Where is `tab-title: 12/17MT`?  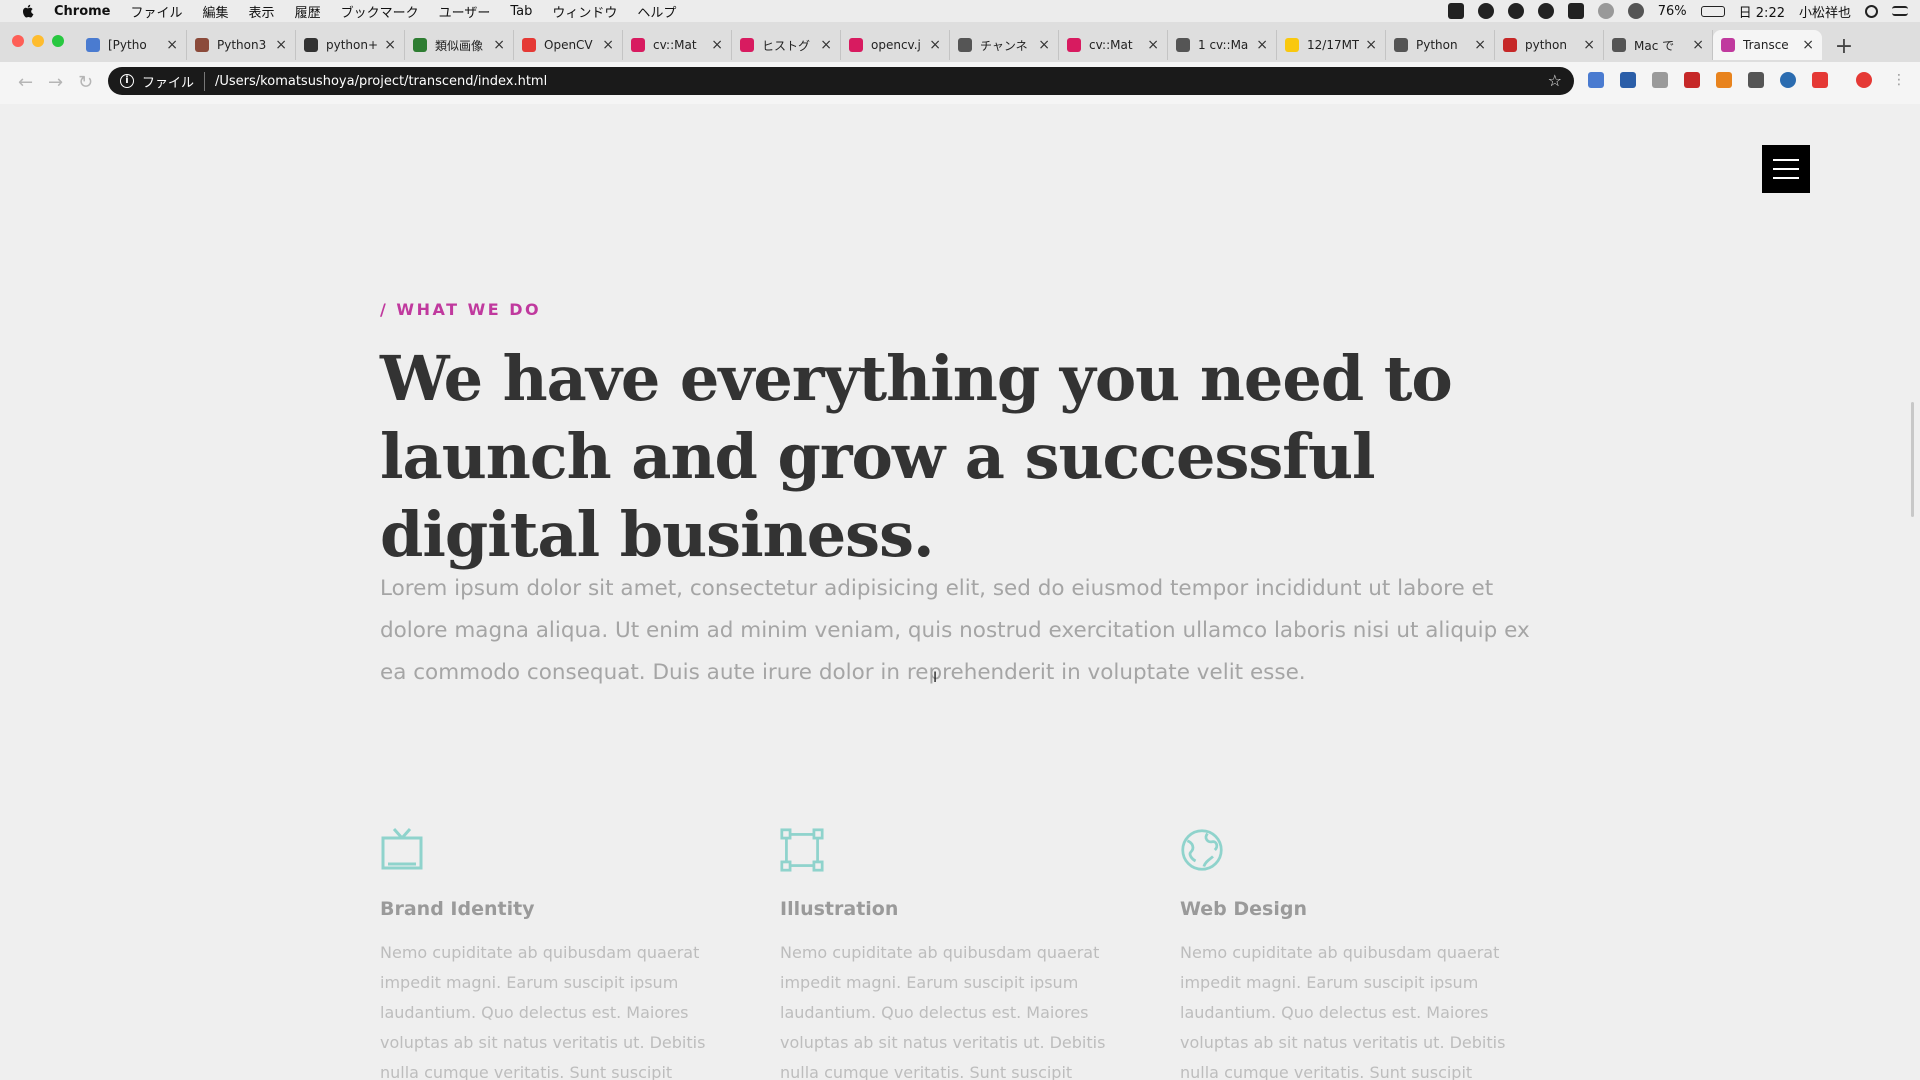 tab-title: 12/17MT is located at coordinates (1333, 45).